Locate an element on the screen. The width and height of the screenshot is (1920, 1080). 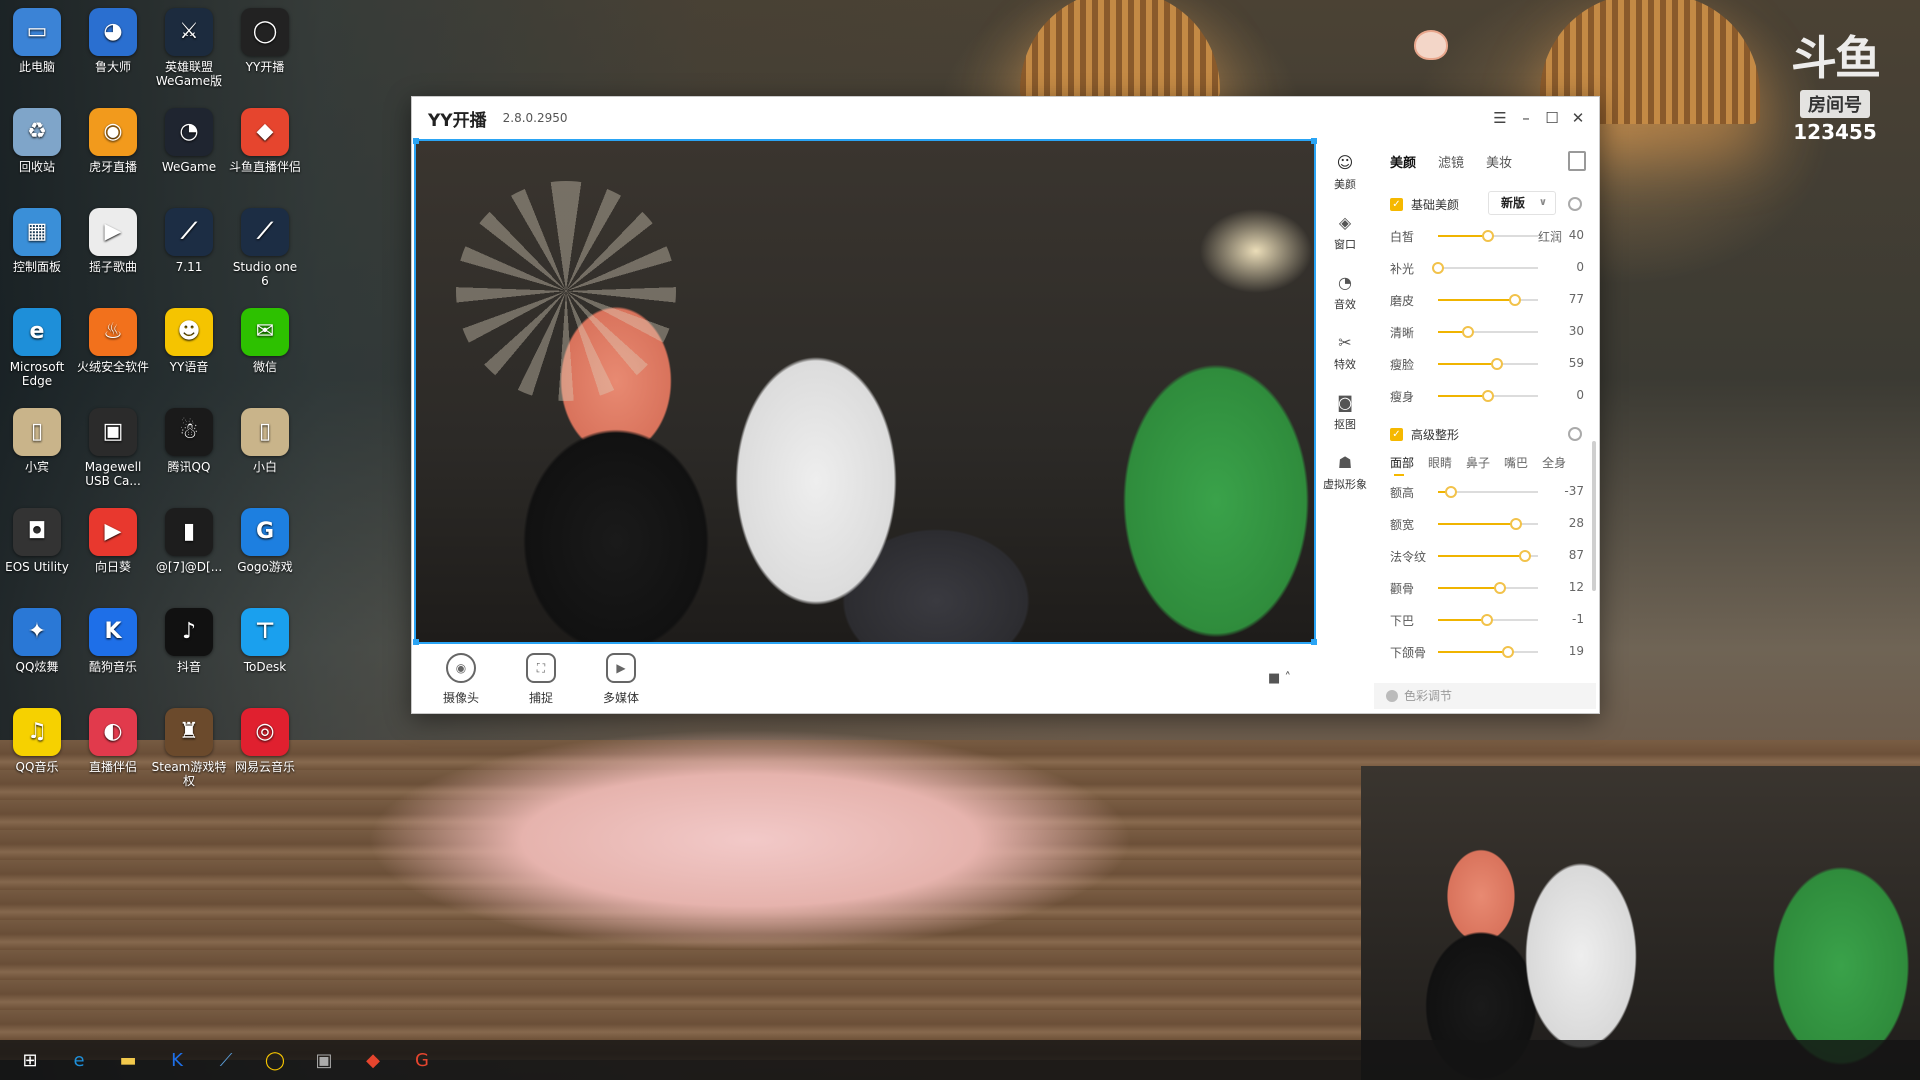
compare-icon is located at coordinates (1577, 161).